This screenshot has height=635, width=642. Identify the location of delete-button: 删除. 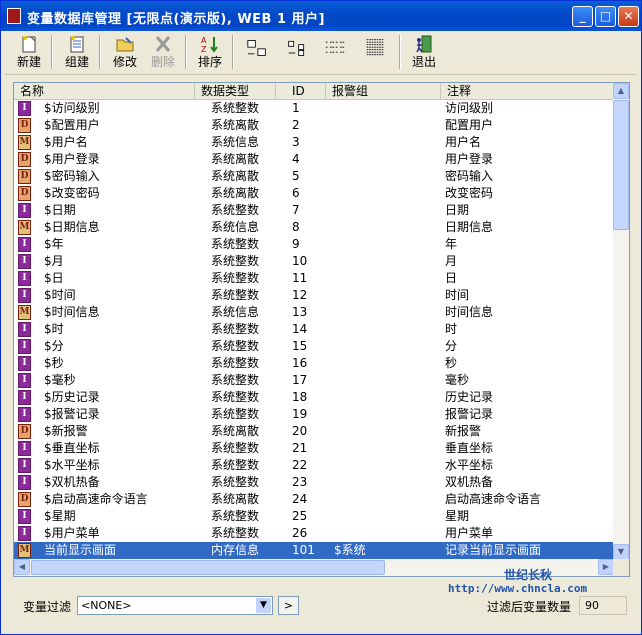
(163, 53).